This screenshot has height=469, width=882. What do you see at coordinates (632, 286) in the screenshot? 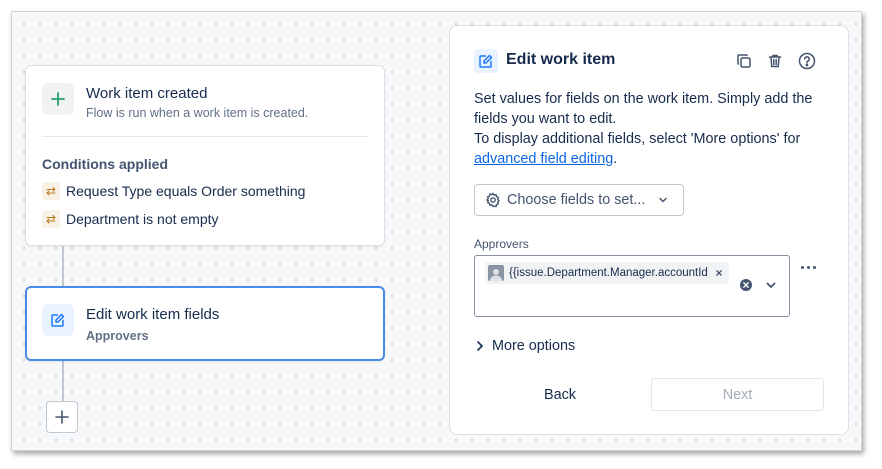
I see `approvers-field: {{issue.Department.Manager.accountId}} ×` at bounding box center [632, 286].